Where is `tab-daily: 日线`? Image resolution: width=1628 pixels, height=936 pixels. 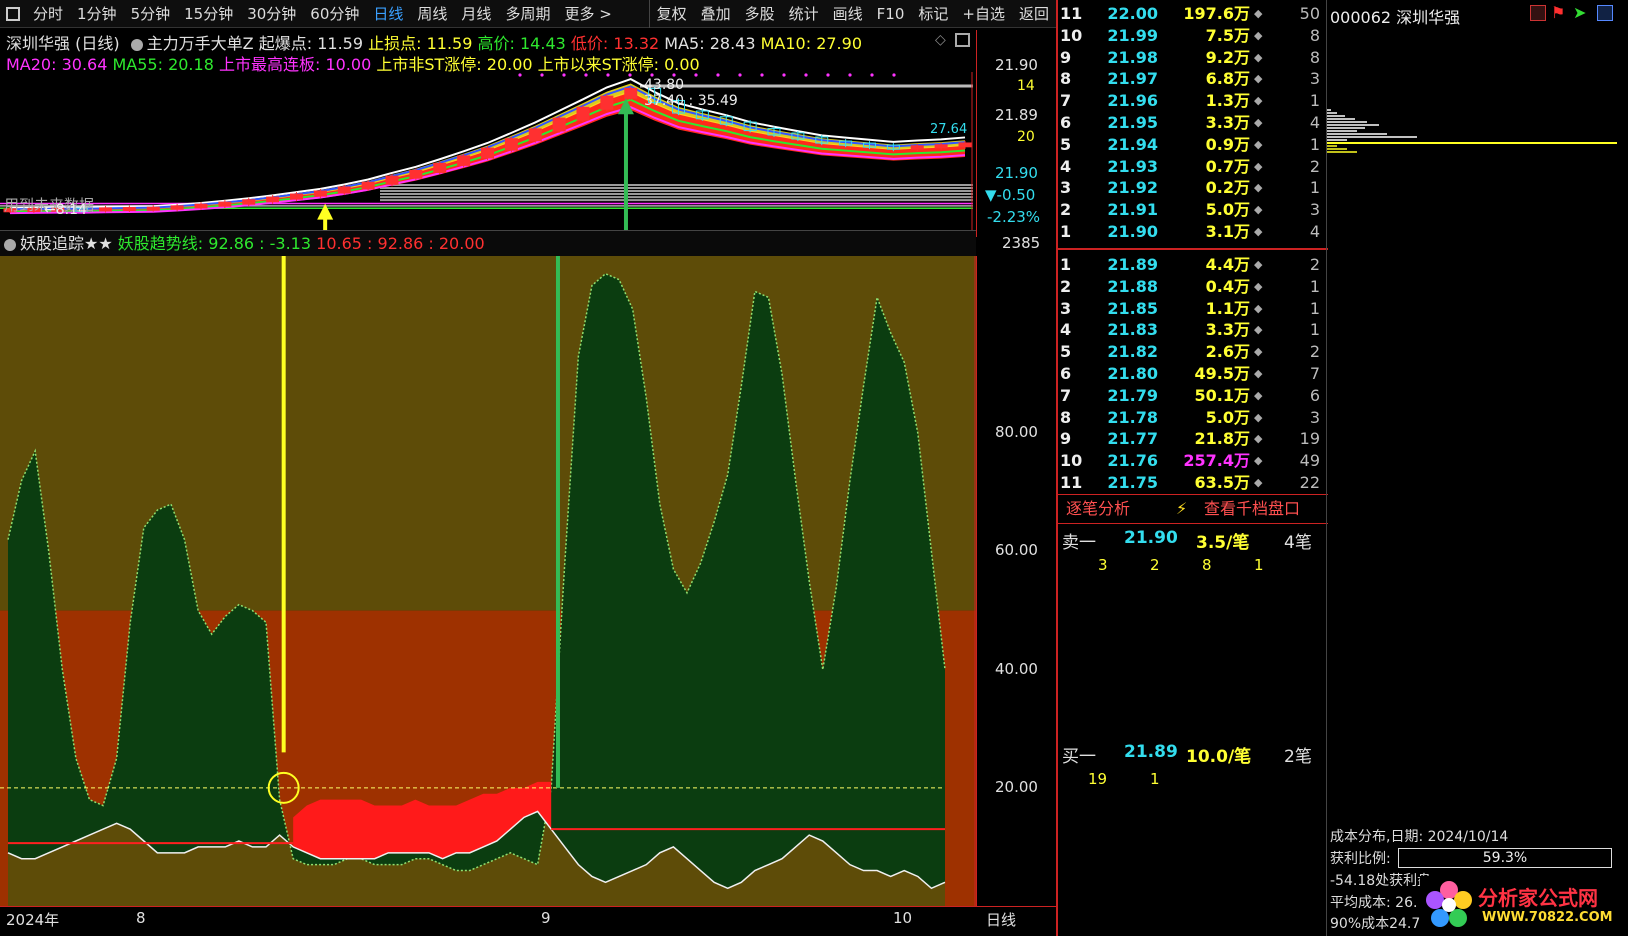
tab-daily: 日线 is located at coordinates (388, 14).